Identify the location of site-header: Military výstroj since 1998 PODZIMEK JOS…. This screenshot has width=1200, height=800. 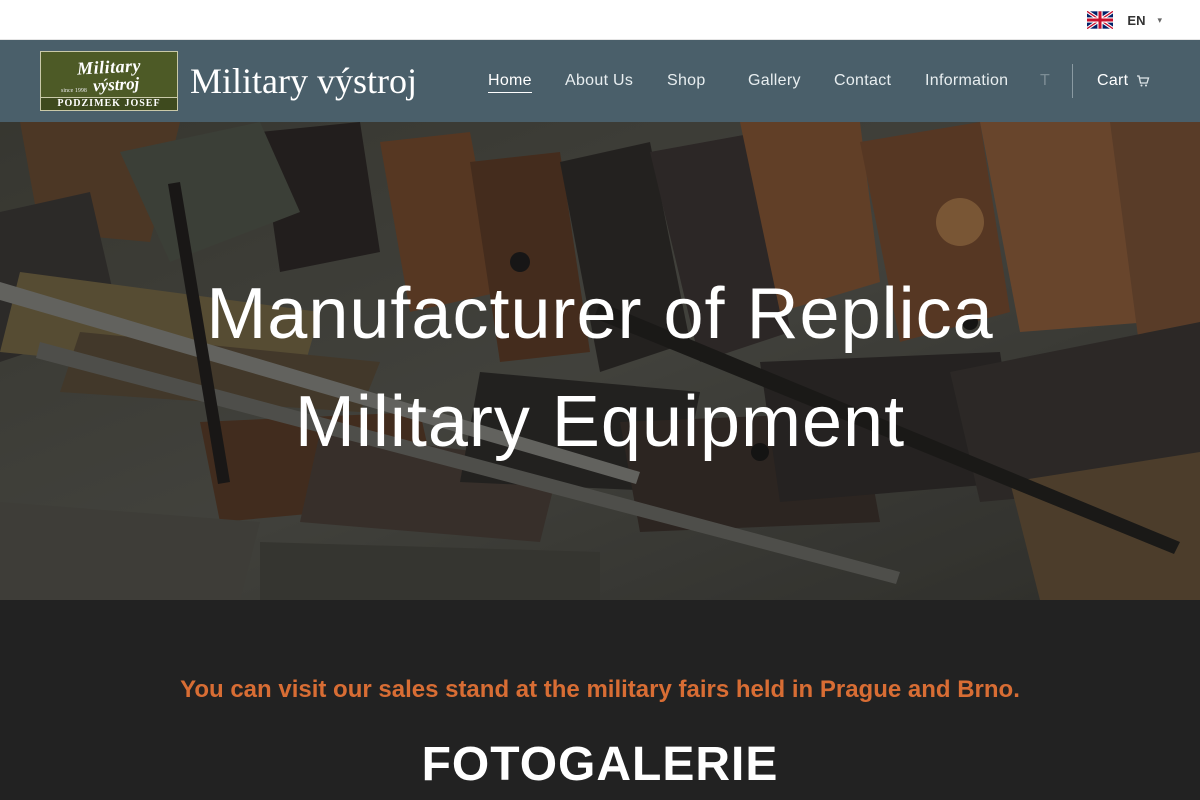
(600, 81).